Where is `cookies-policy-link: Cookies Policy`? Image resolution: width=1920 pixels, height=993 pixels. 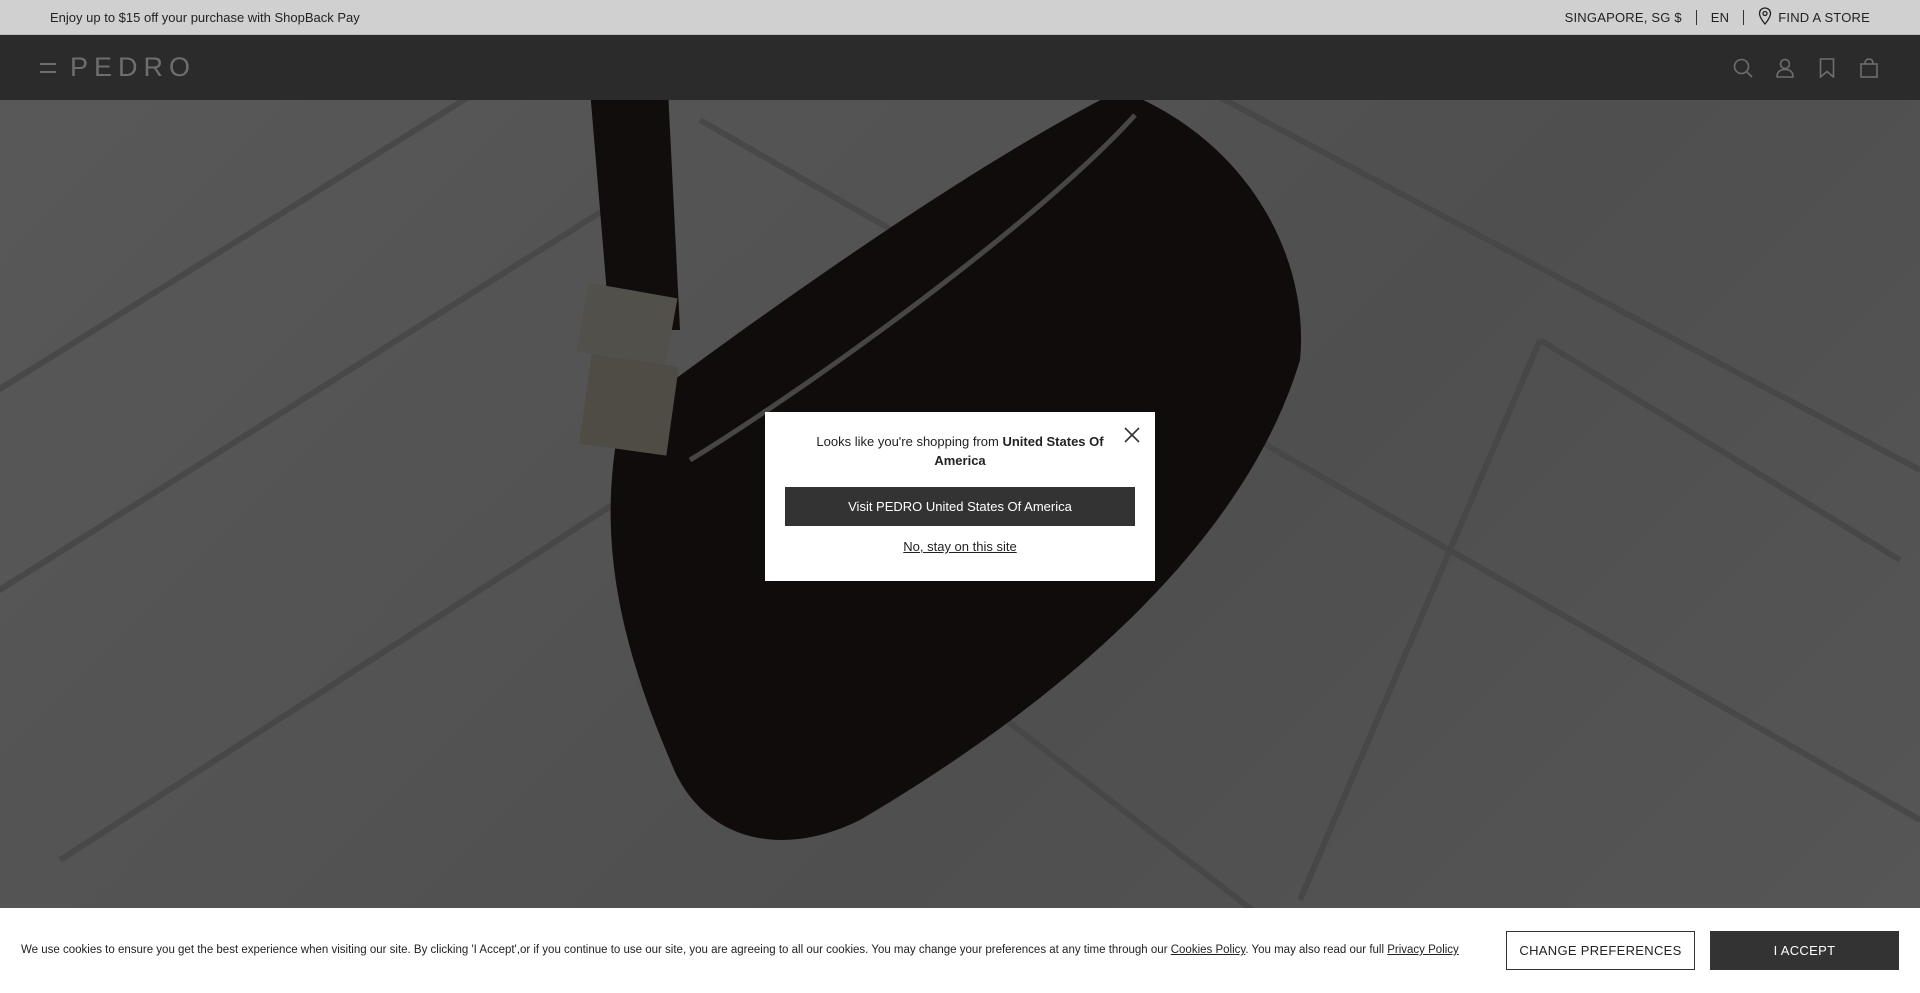 cookies-policy-link: Cookies Policy is located at coordinates (1208, 950).